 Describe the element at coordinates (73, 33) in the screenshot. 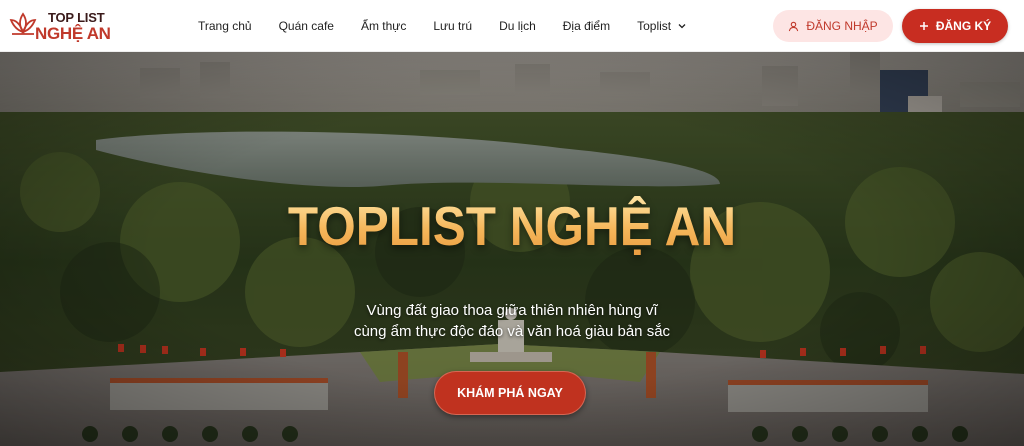

I see `logo-line2: NGHỆ AN` at that location.